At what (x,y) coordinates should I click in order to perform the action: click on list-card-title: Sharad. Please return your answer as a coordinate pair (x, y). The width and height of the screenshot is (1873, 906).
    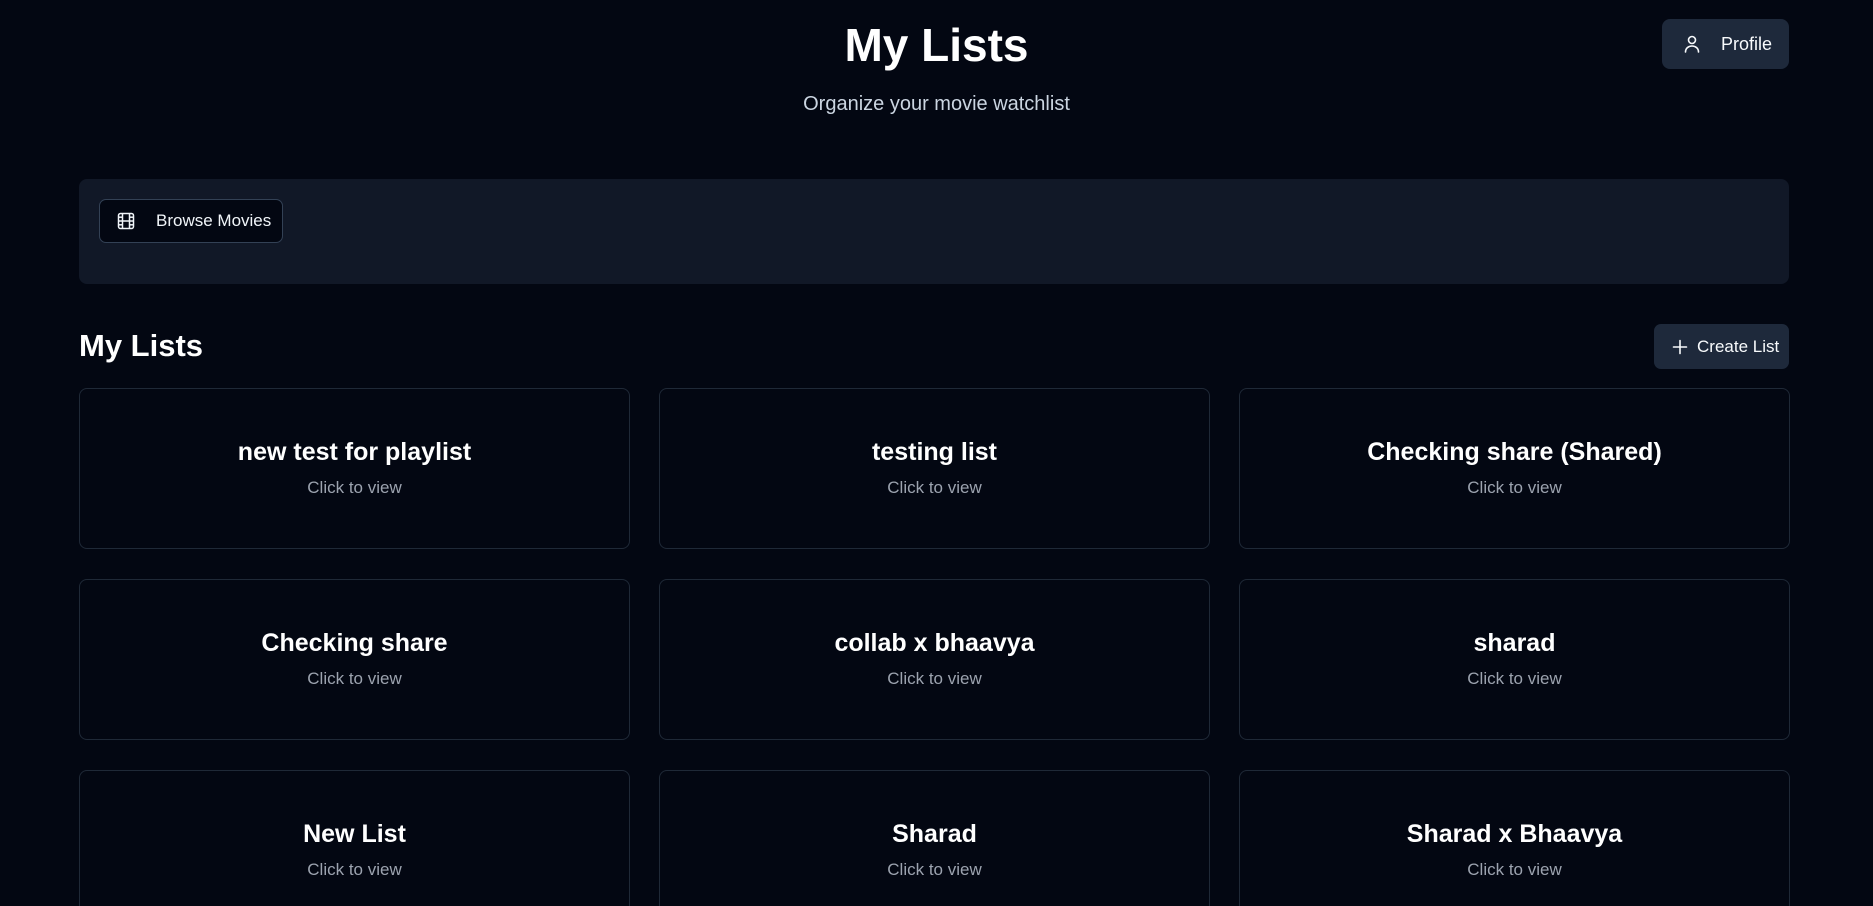
    Looking at the image, I should click on (934, 834).